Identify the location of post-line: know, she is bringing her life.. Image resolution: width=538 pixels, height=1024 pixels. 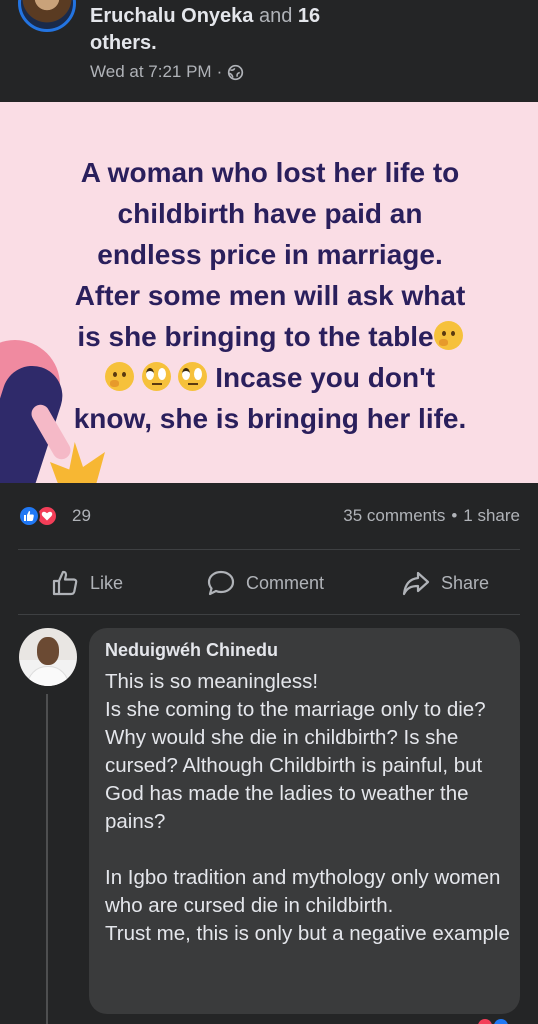
(270, 418).